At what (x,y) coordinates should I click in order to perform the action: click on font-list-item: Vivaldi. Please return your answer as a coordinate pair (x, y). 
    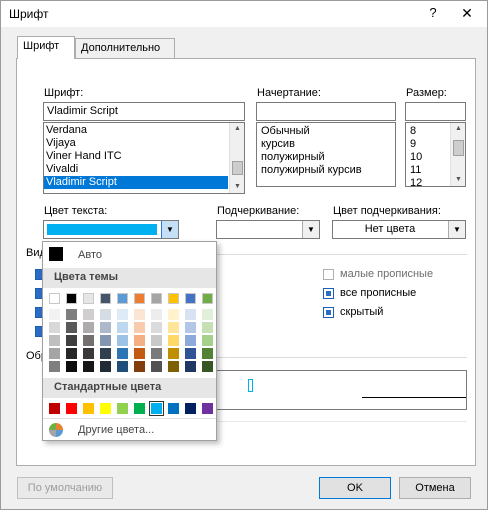
    Looking at the image, I should click on (136, 169).